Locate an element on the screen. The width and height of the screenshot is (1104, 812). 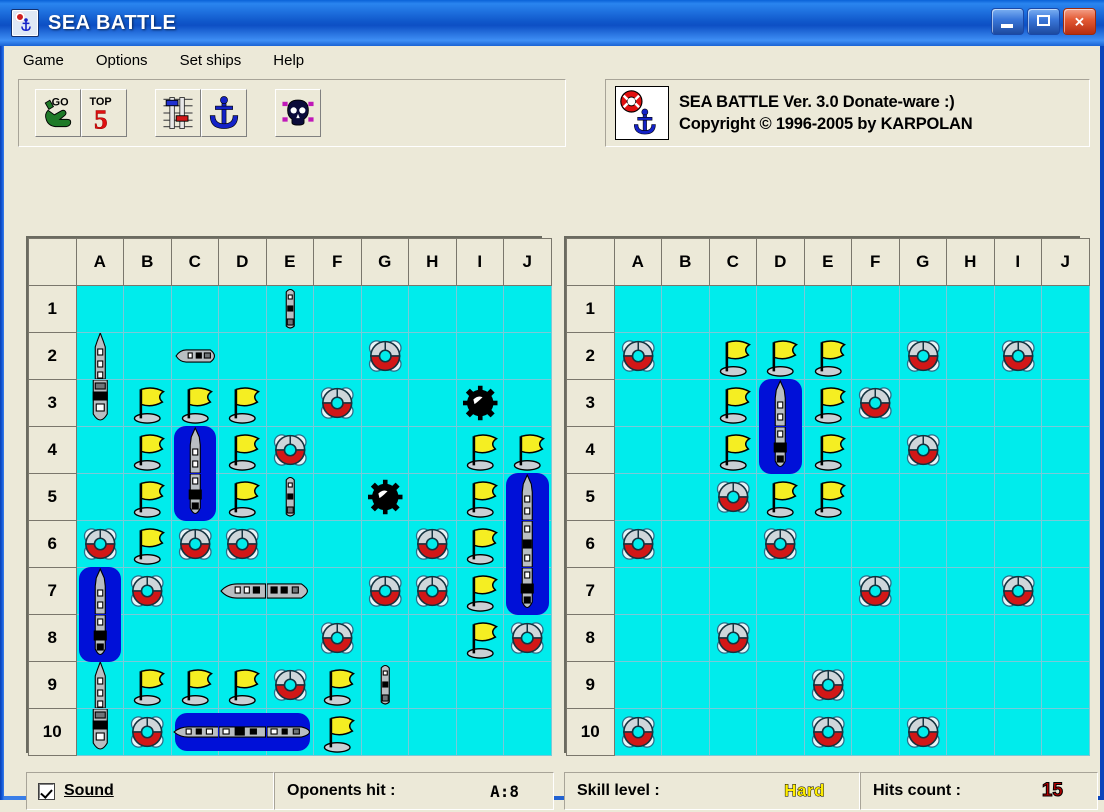
cell-H6 is located at coordinates (432, 544).